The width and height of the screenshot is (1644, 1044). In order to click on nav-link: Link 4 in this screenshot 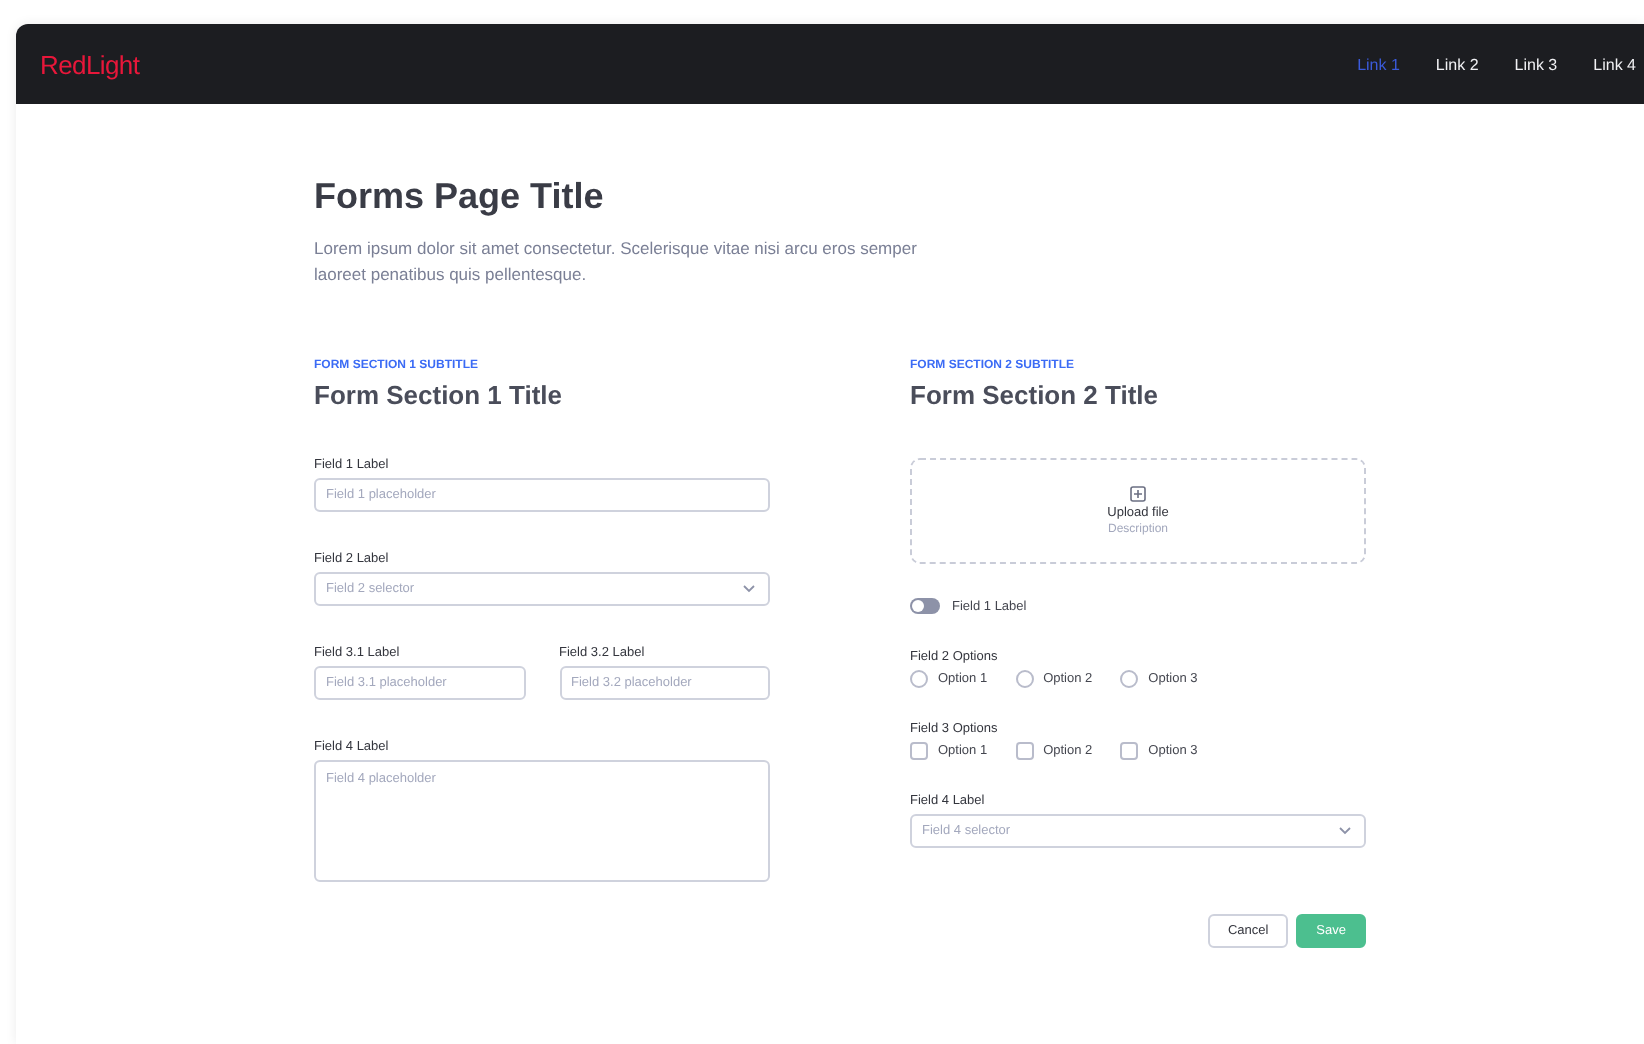, I will do `click(1614, 64)`.